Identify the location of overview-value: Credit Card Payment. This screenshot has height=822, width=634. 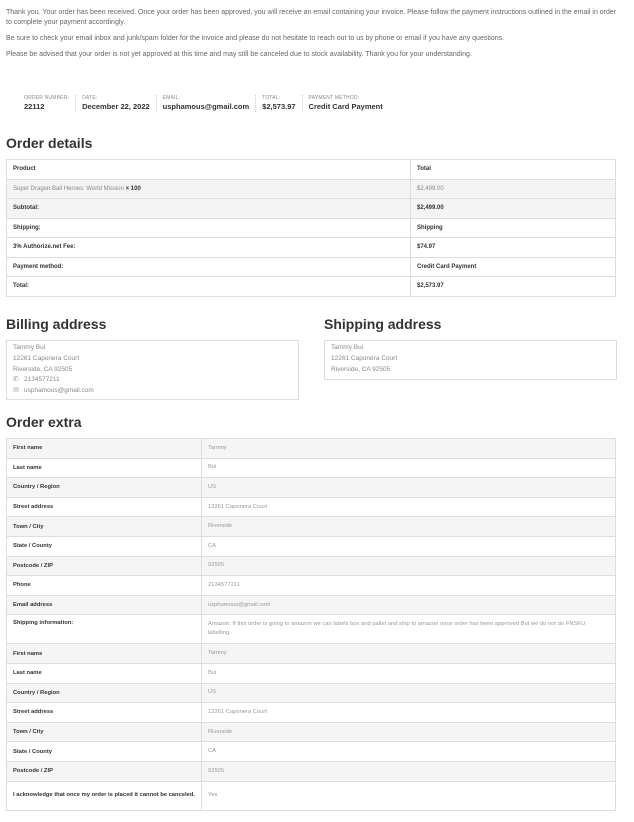
(345, 106).